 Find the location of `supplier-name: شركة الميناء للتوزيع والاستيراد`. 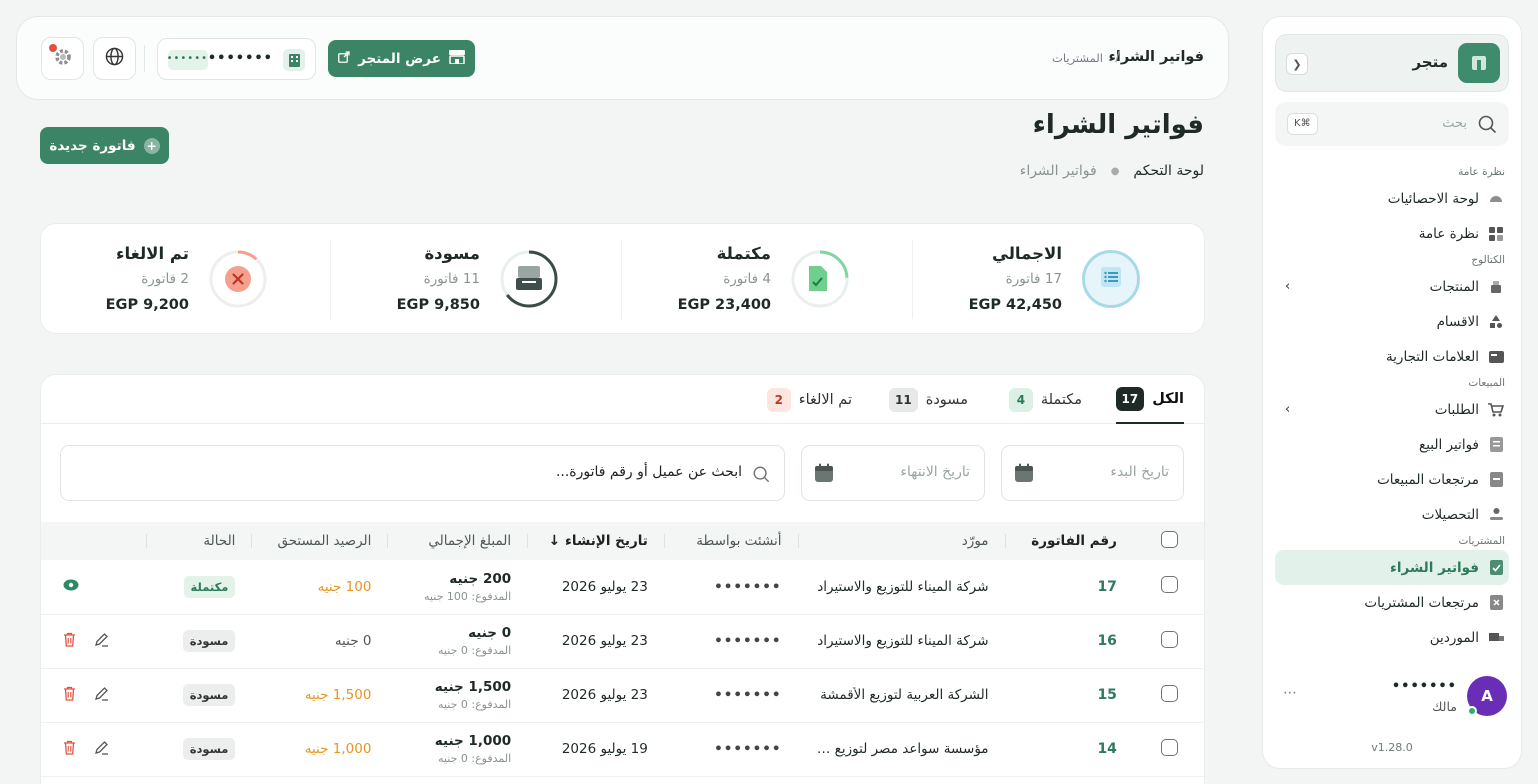

supplier-name: شركة الميناء للتوزيع والاستيراد is located at coordinates (903, 586).